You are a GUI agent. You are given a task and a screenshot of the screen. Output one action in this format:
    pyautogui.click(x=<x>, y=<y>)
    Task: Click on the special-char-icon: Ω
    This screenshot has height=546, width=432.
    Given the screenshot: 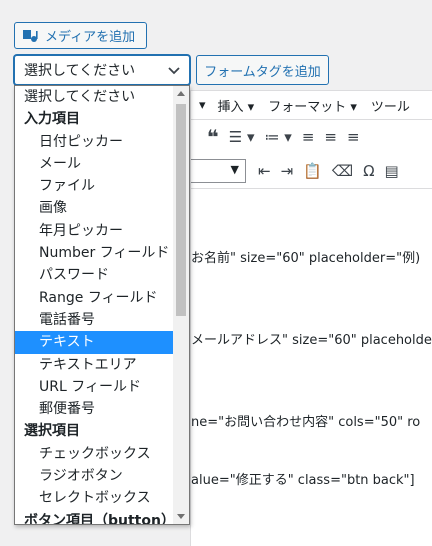 What is the action you would take?
    pyautogui.click(x=368, y=171)
    